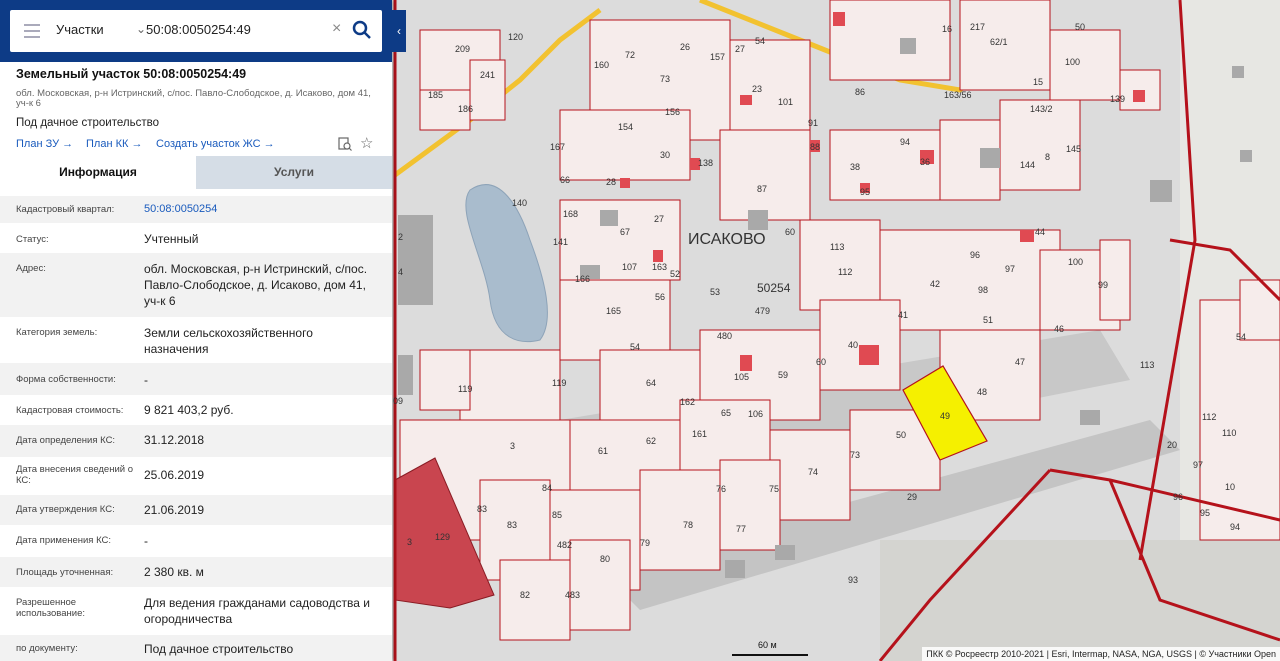 The width and height of the screenshot is (1280, 661). I want to click on svg-text: 119, so click(559, 383).